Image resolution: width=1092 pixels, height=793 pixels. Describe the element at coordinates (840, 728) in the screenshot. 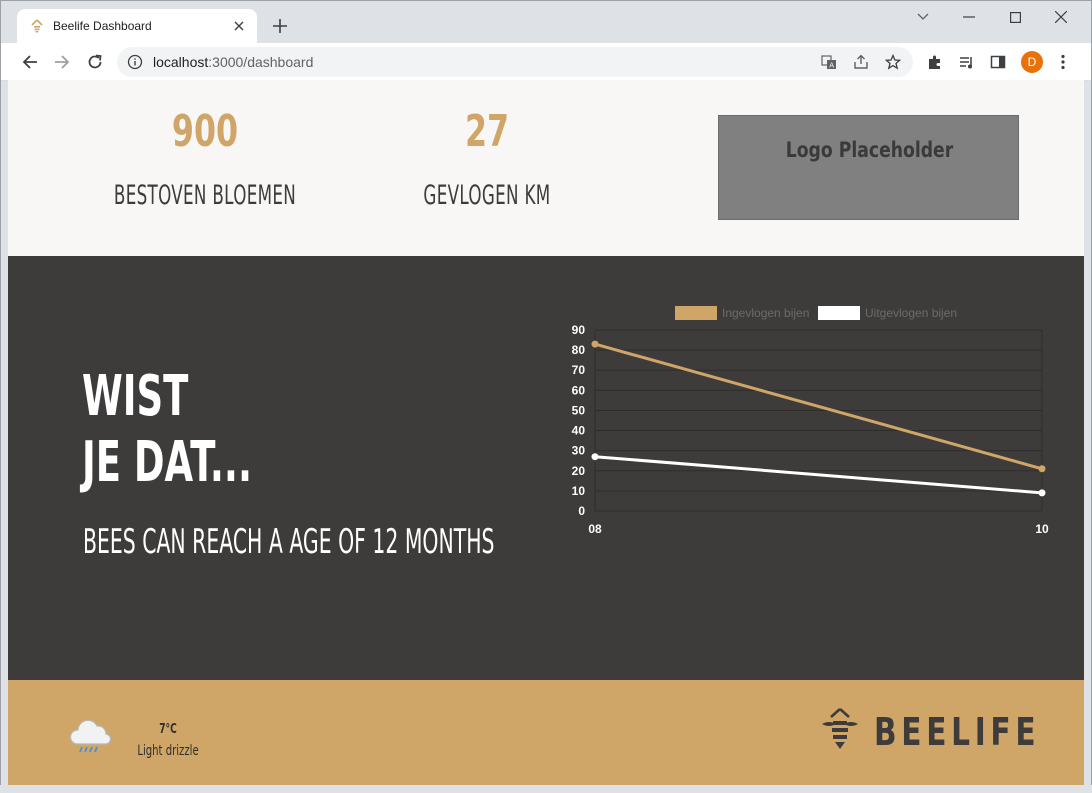

I see `bee-logo-icon` at that location.